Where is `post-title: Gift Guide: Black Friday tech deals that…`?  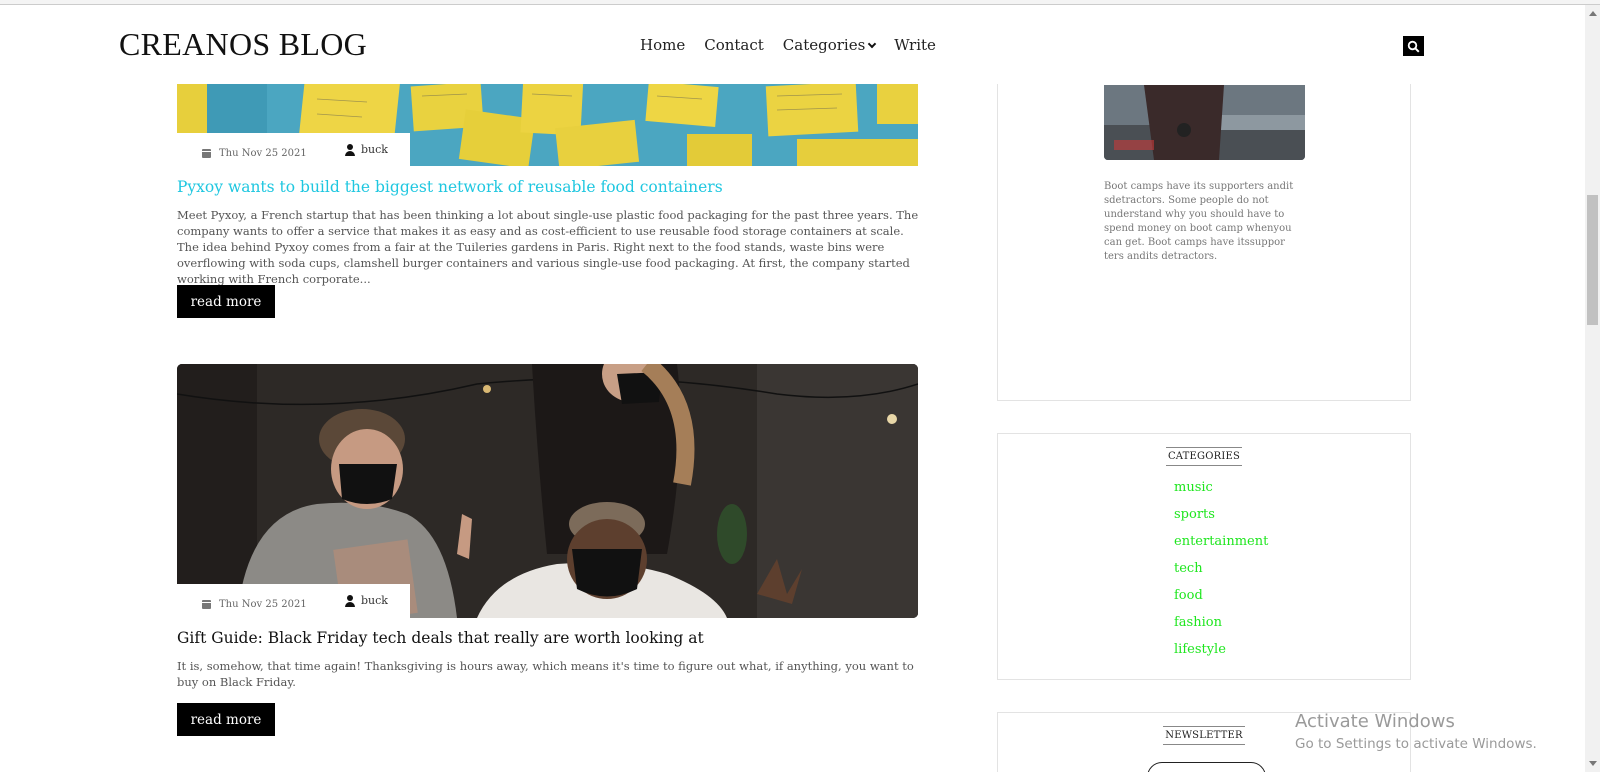
post-title: Gift Guide: Black Friday tech deals that… is located at coordinates (440, 638).